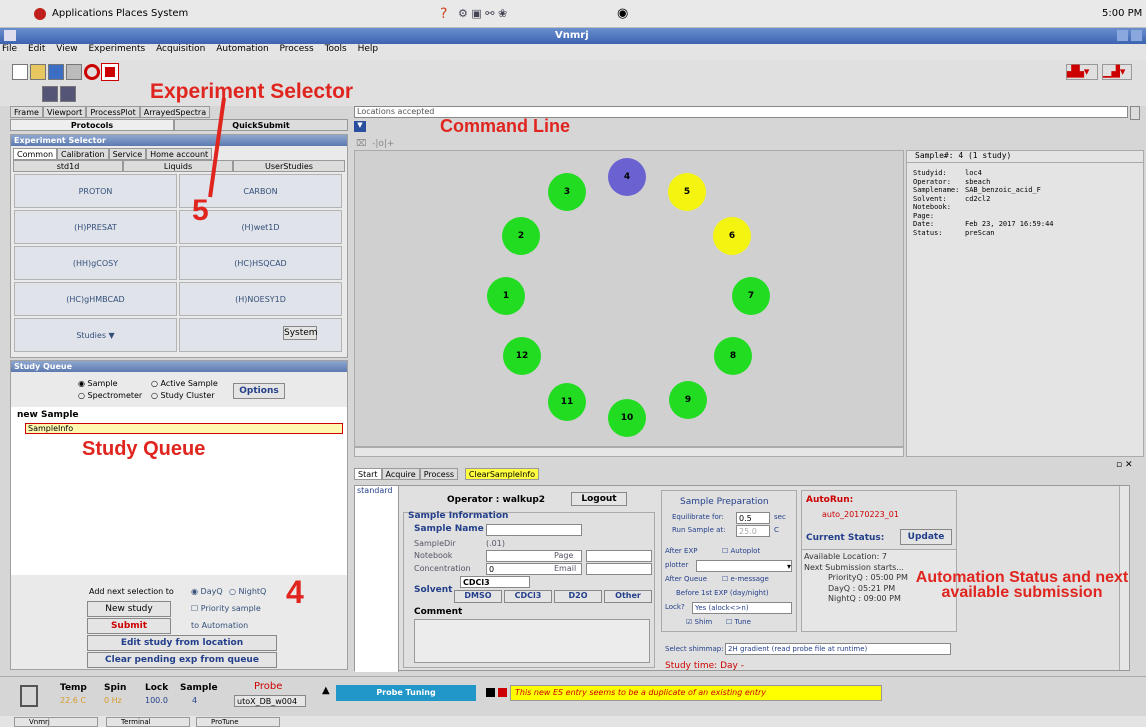 The height and width of the screenshot is (727, 1146). What do you see at coordinates (179, 154) in the screenshot?
I see `tab-home-account: Home account` at bounding box center [179, 154].